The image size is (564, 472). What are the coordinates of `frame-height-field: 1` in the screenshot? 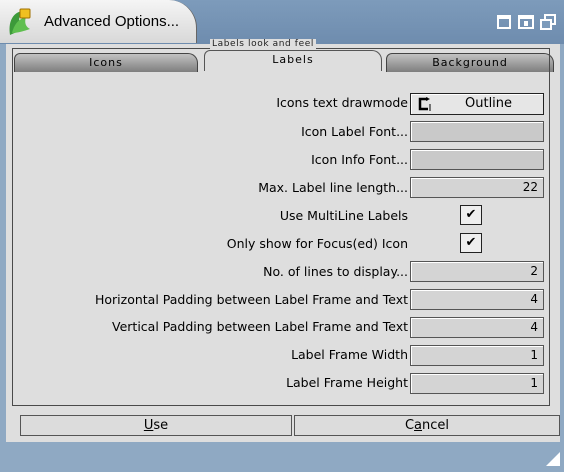 It's located at (477, 383).